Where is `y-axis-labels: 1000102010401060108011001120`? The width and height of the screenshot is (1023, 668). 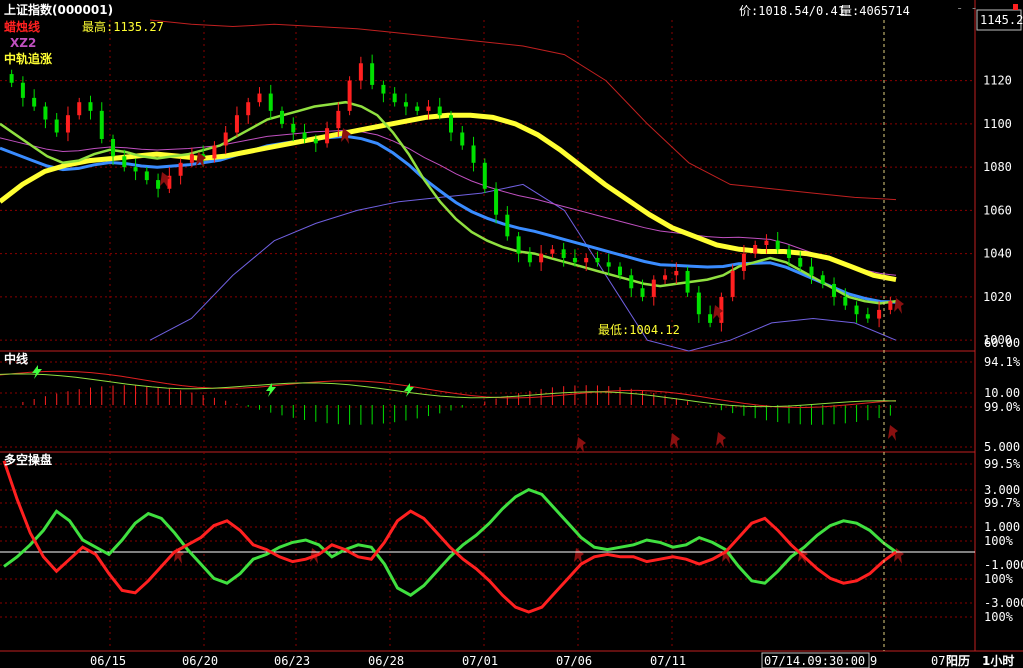 y-axis-labels: 1000102010401060108011001120 is located at coordinates (997, 211).